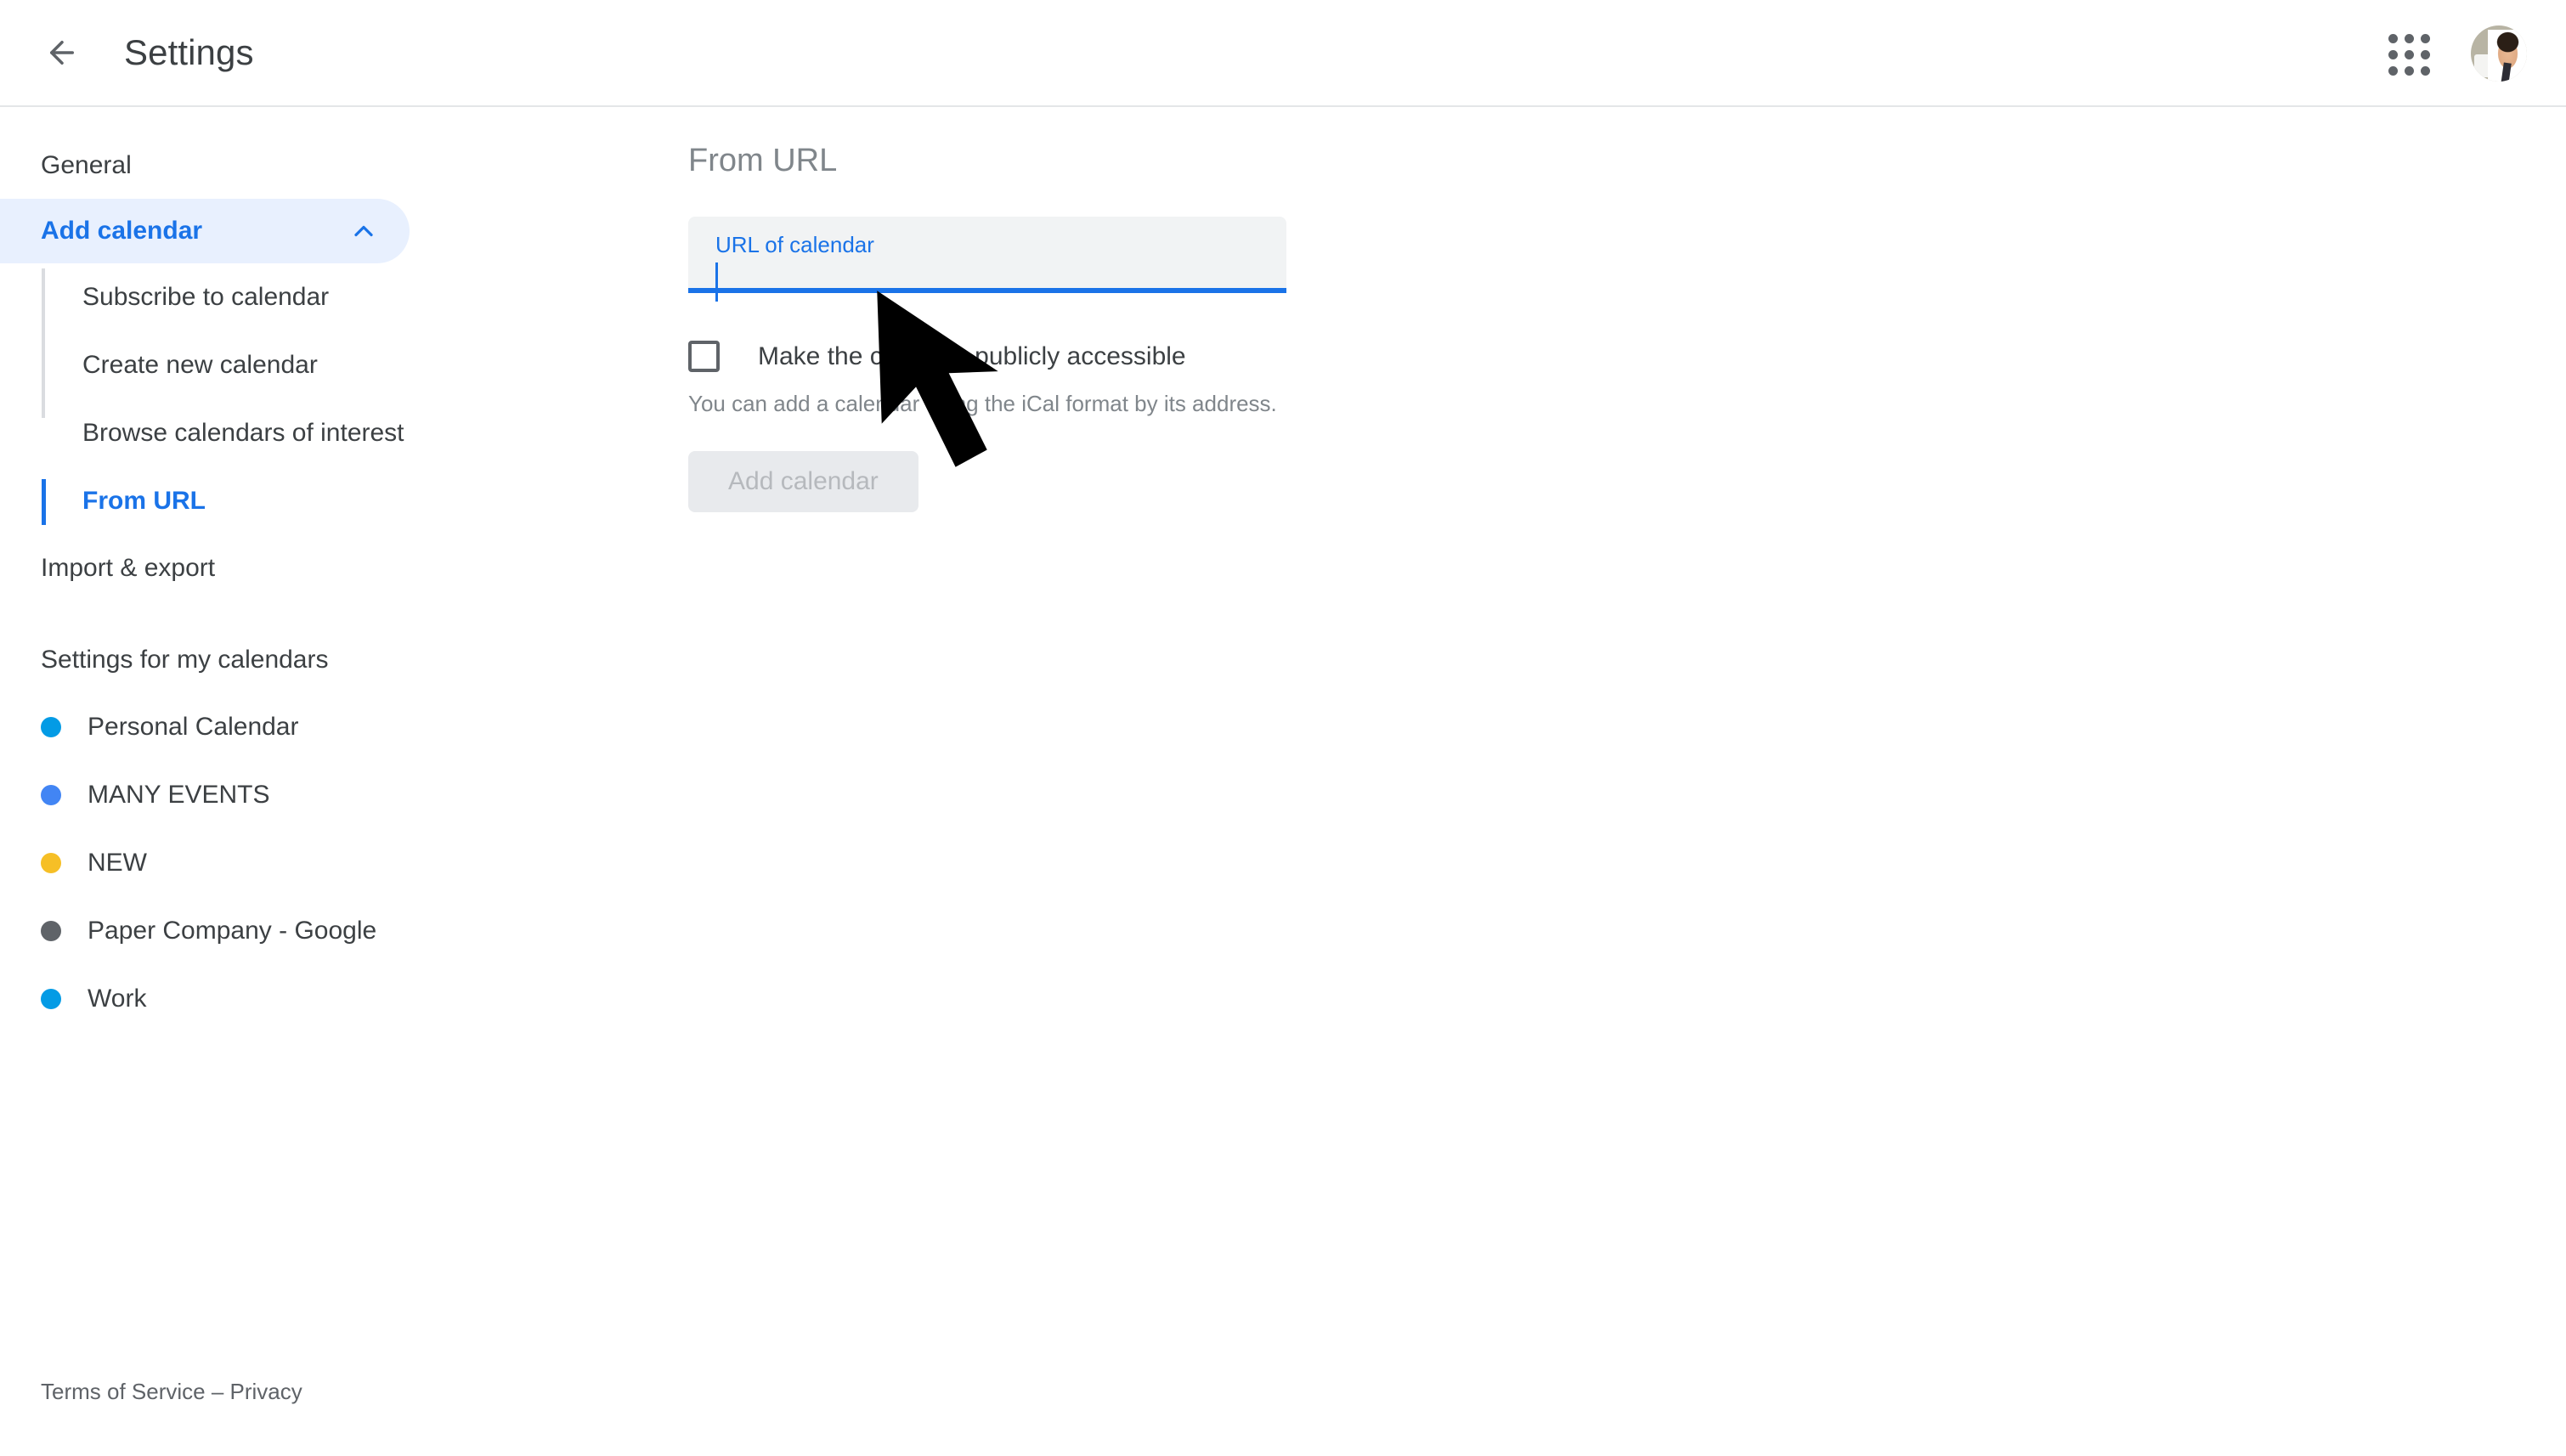 Image resolution: width=2566 pixels, height=1456 pixels. Describe the element at coordinates (344, 297) in the screenshot. I see `sidebar-item-subscribe-to-calendar: Subscribe to calendar` at that location.